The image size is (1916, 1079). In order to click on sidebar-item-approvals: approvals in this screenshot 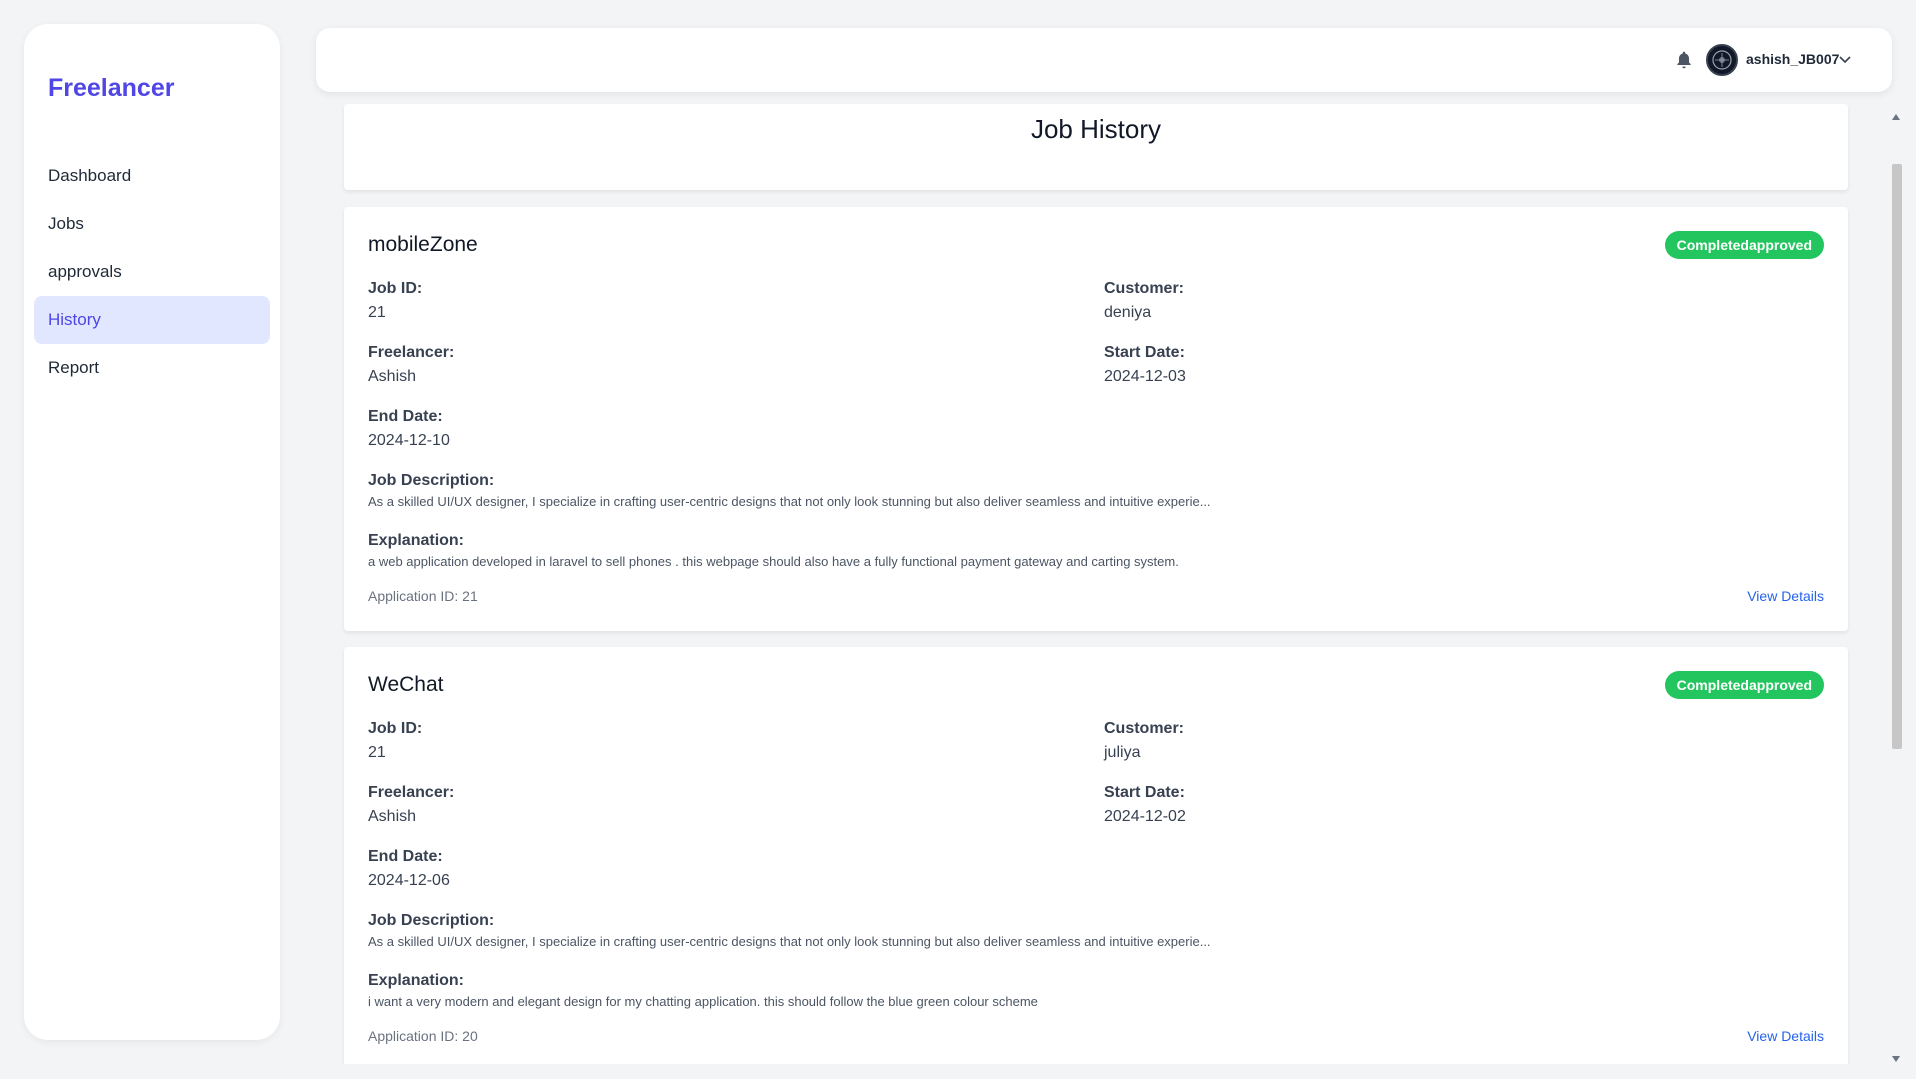, I will do `click(152, 272)`.